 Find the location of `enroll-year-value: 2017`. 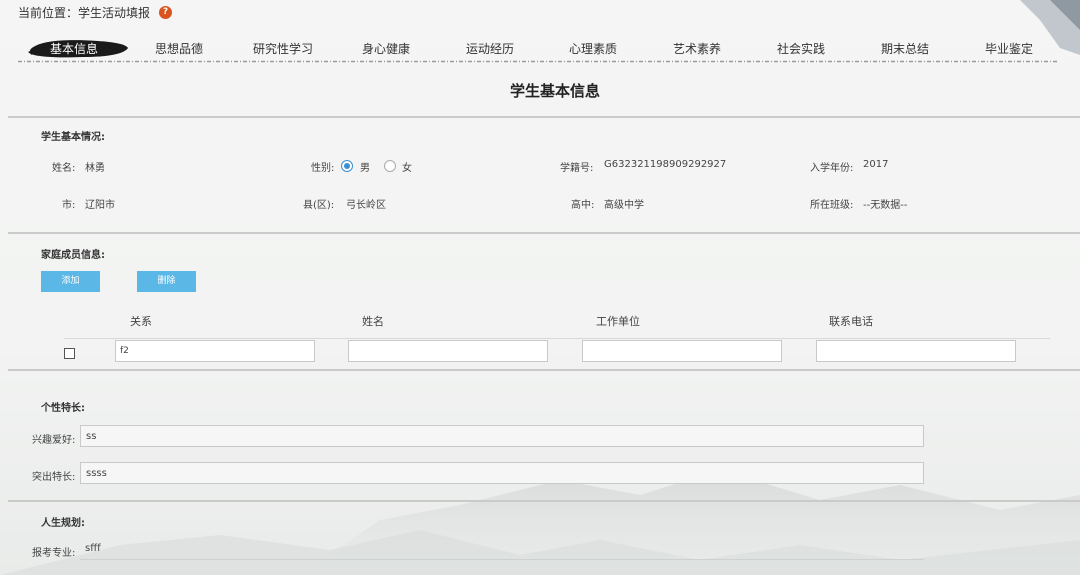

enroll-year-value: 2017 is located at coordinates (876, 164).